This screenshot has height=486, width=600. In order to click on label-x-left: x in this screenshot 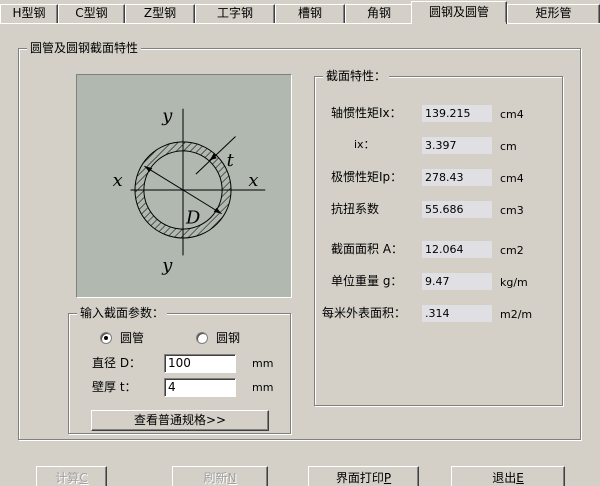, I will do `click(118, 180)`.